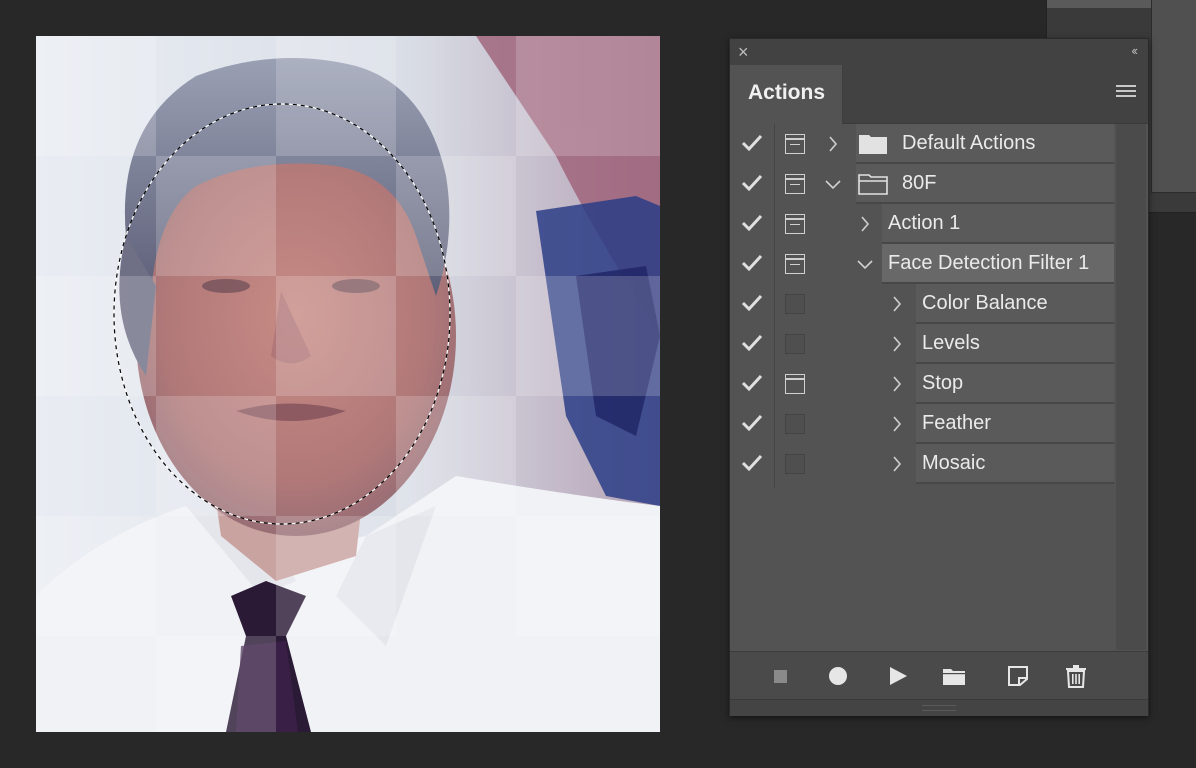 Image resolution: width=1196 pixels, height=768 pixels. I want to click on tab-actions-label: Actions, so click(787, 92).